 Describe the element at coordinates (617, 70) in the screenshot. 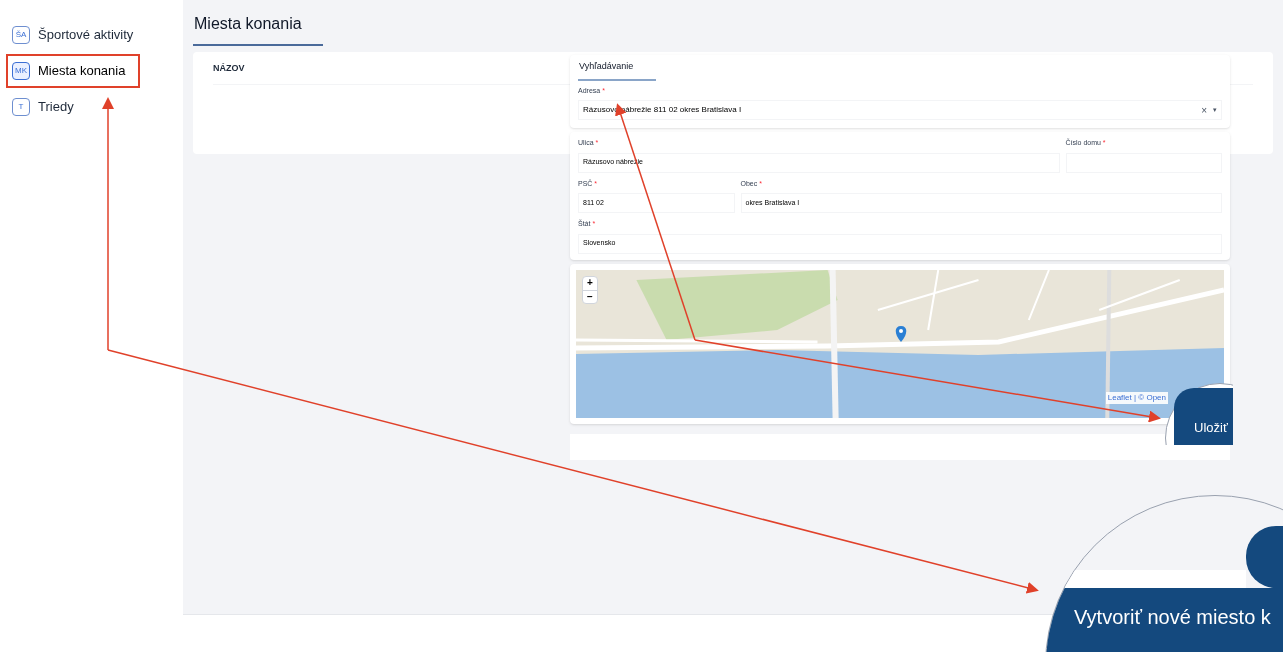

I see `form-tab: Vyhľadávanie` at that location.